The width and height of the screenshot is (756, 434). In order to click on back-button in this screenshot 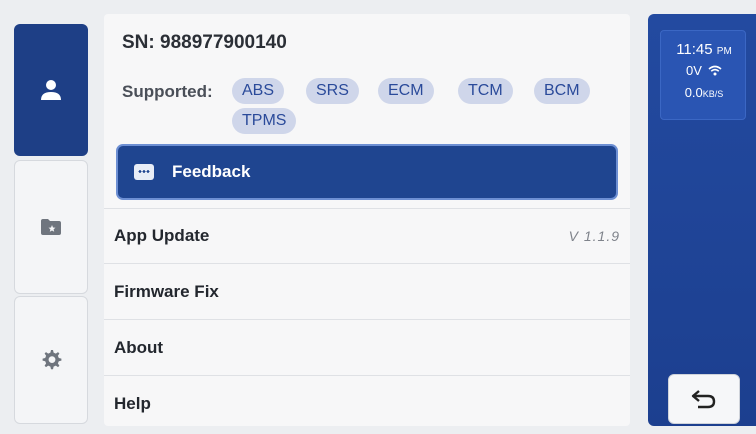, I will do `click(704, 399)`.